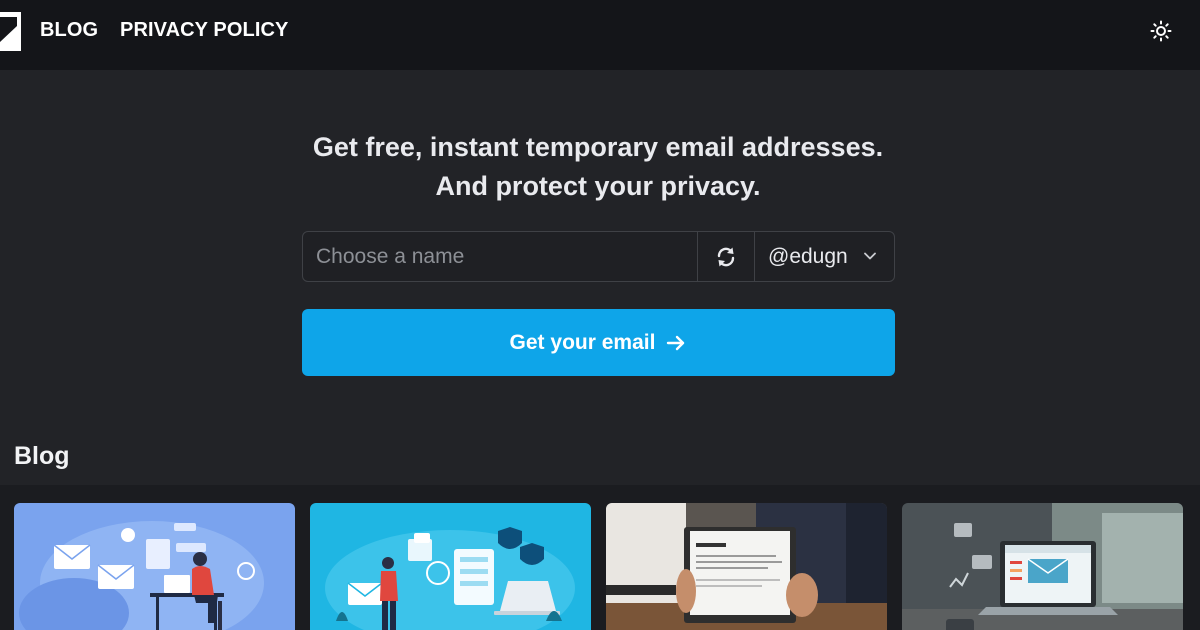  I want to click on get-email-button: Get your email, so click(598, 342).